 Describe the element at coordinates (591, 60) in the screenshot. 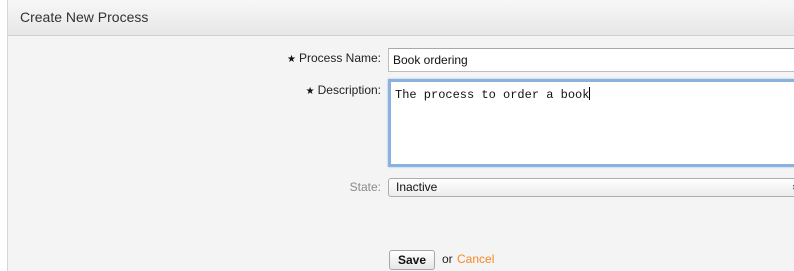

I see `process-name-input: Book ordering` at that location.